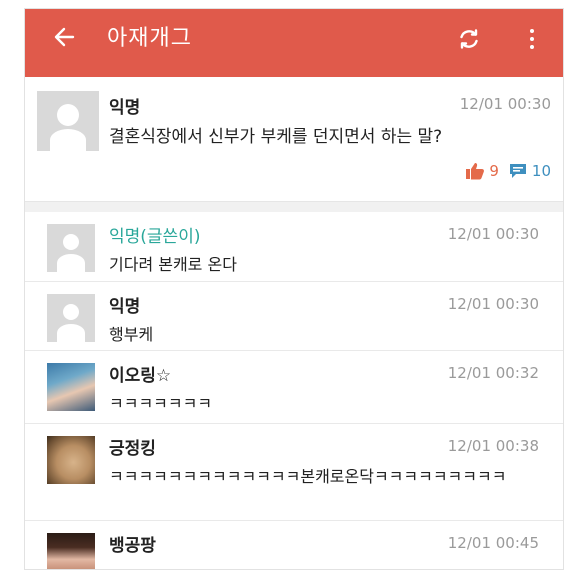  What do you see at coordinates (294, 545) in the screenshot?
I see `comment-item: 뱅공팡 12/01 00:45` at bounding box center [294, 545].